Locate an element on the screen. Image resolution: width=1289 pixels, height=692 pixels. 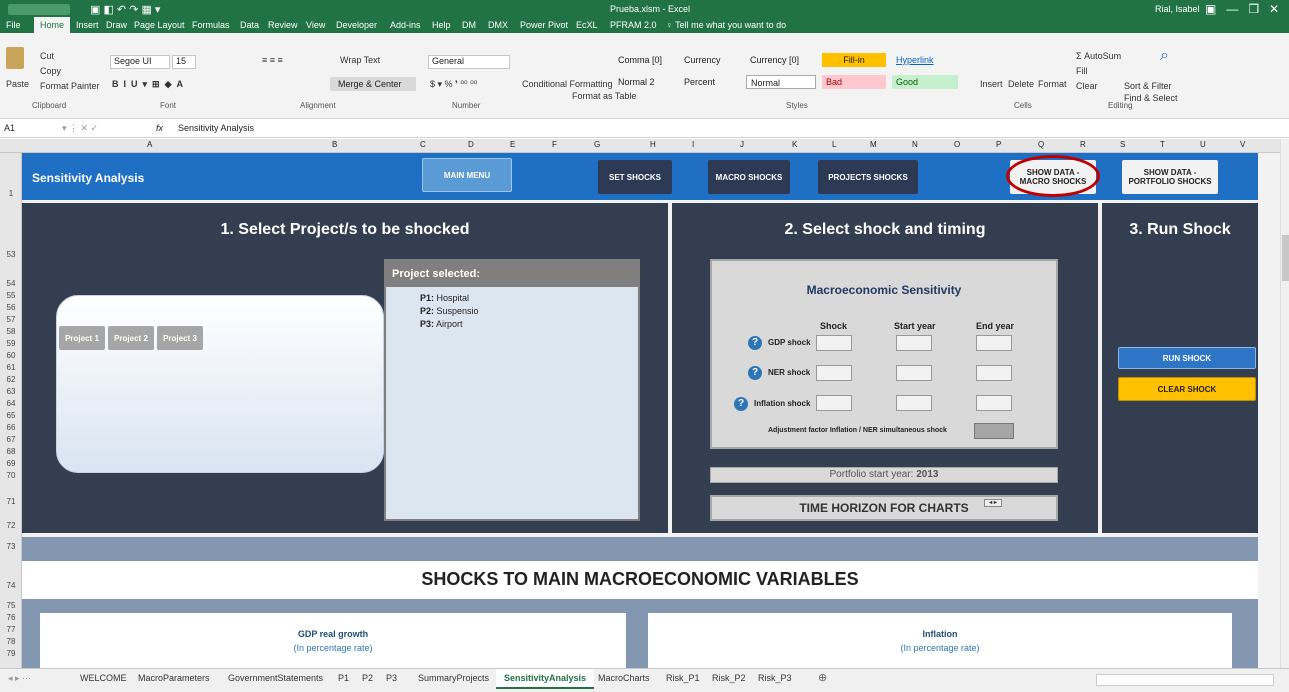
macro-shocks-button: MACRO SHOCKS is located at coordinates (749, 177).